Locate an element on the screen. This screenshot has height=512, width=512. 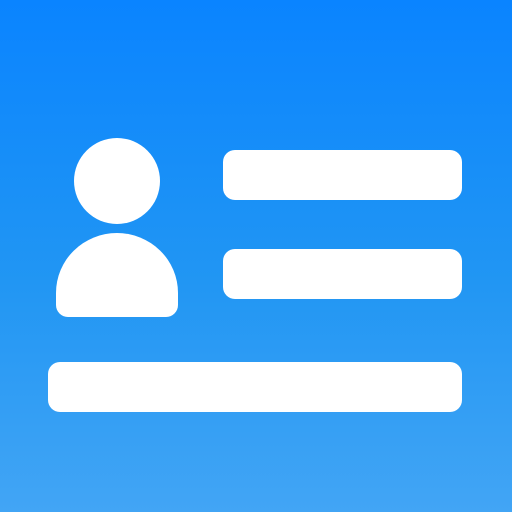
text-line-bottom is located at coordinates (255, 387).